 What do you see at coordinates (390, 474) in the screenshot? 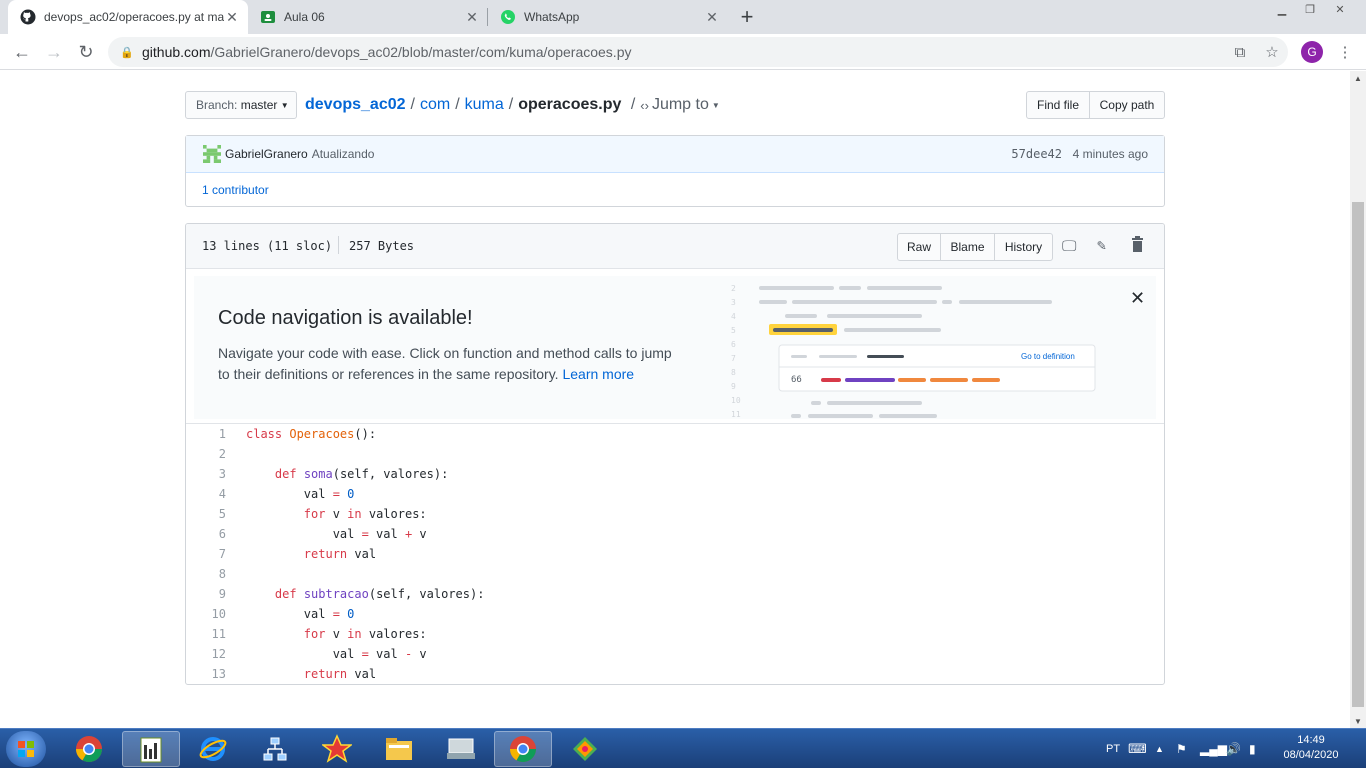
I see `code-token: (self, valores):` at bounding box center [390, 474].